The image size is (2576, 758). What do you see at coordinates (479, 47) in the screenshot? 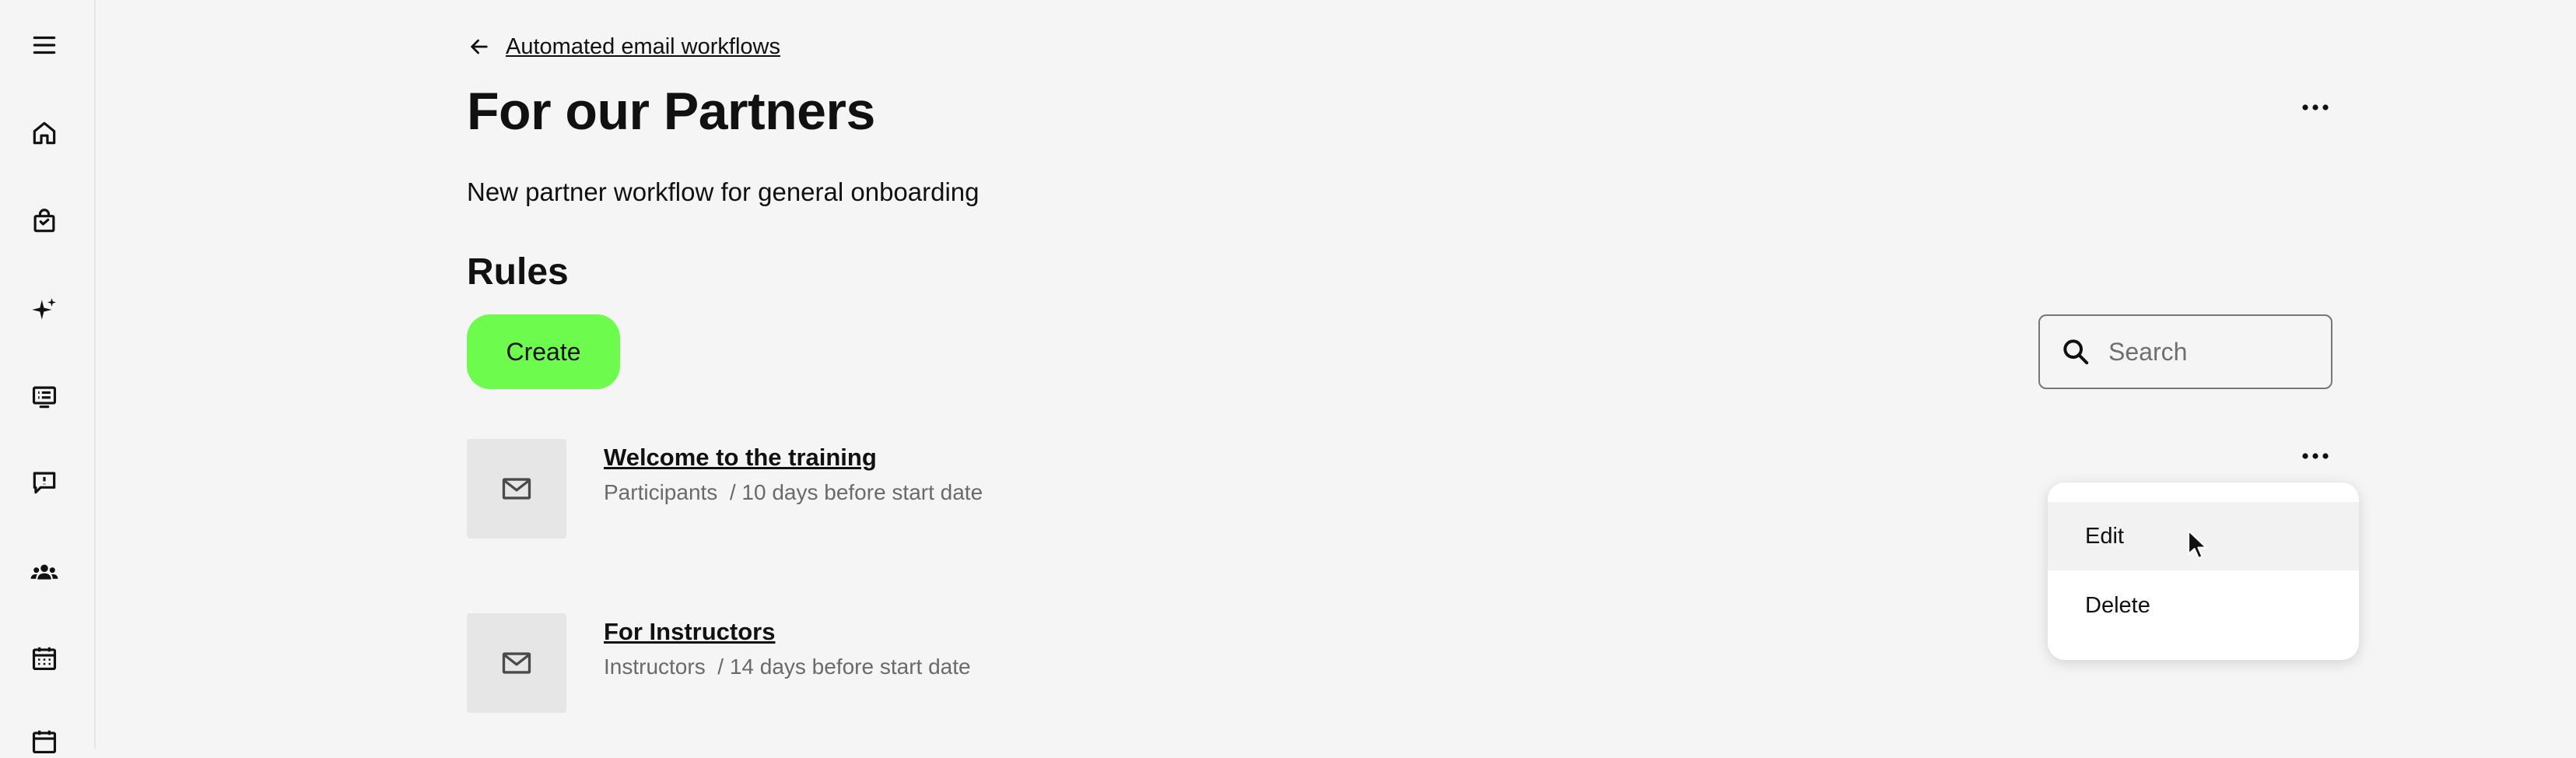
I see `arrow-left-icon` at bounding box center [479, 47].